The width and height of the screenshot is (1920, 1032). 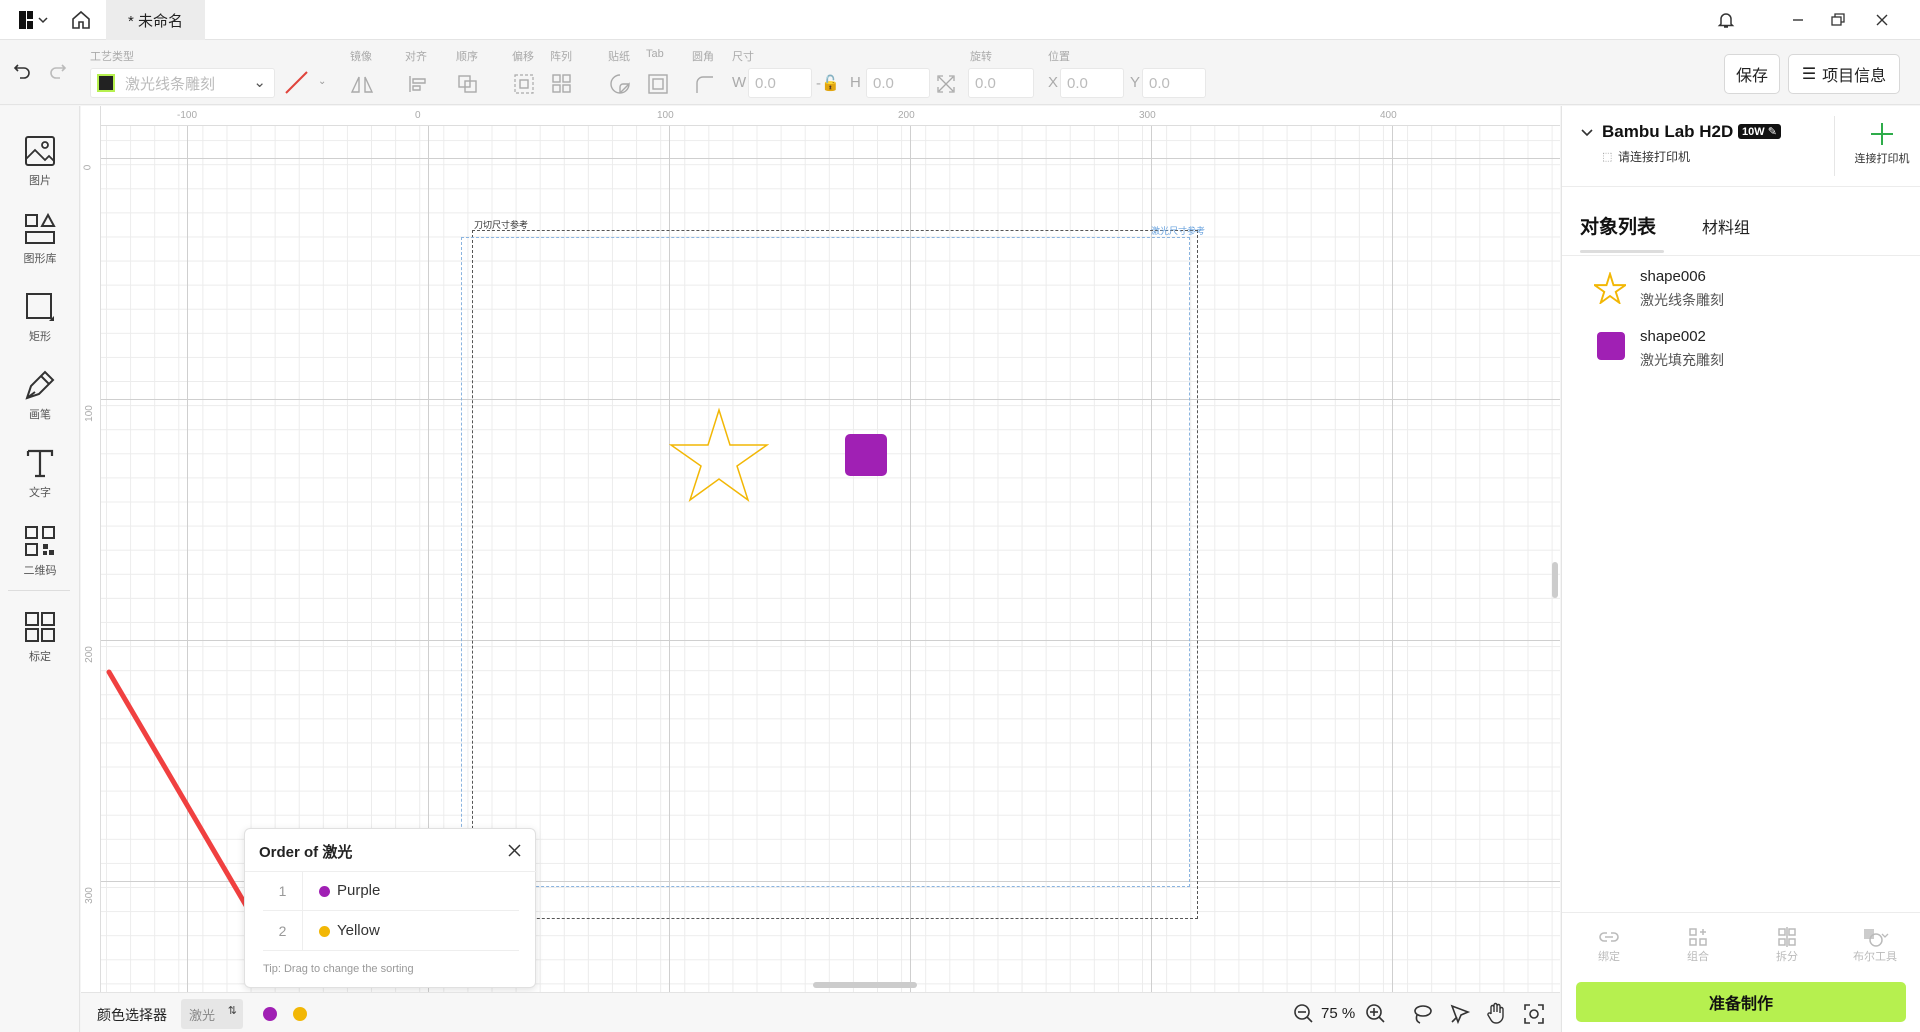 I want to click on array-label: 阵列, so click(x=561, y=57).